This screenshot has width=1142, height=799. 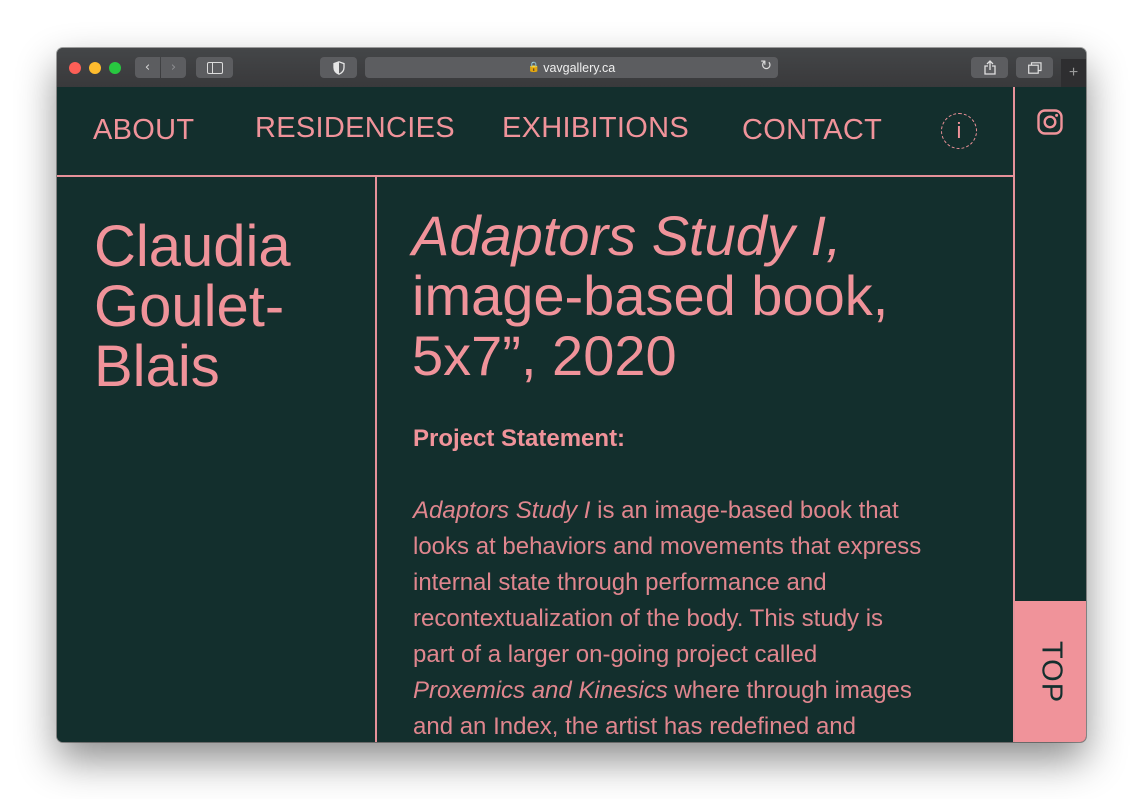 What do you see at coordinates (143, 130) in the screenshot?
I see `nav-about: ABOUT` at bounding box center [143, 130].